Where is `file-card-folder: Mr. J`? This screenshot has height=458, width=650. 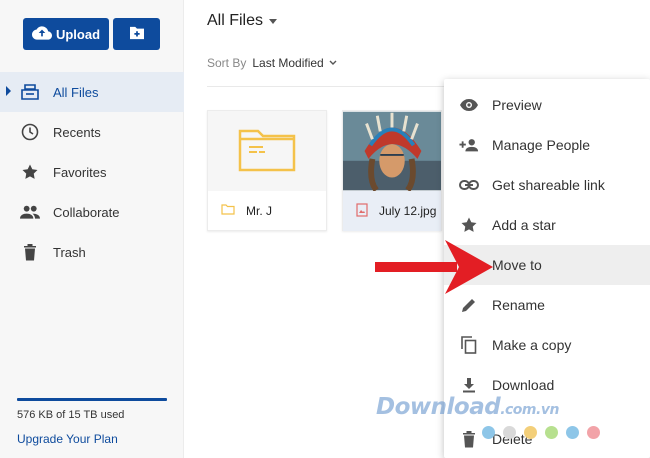
file-card-folder: Mr. J is located at coordinates (267, 170).